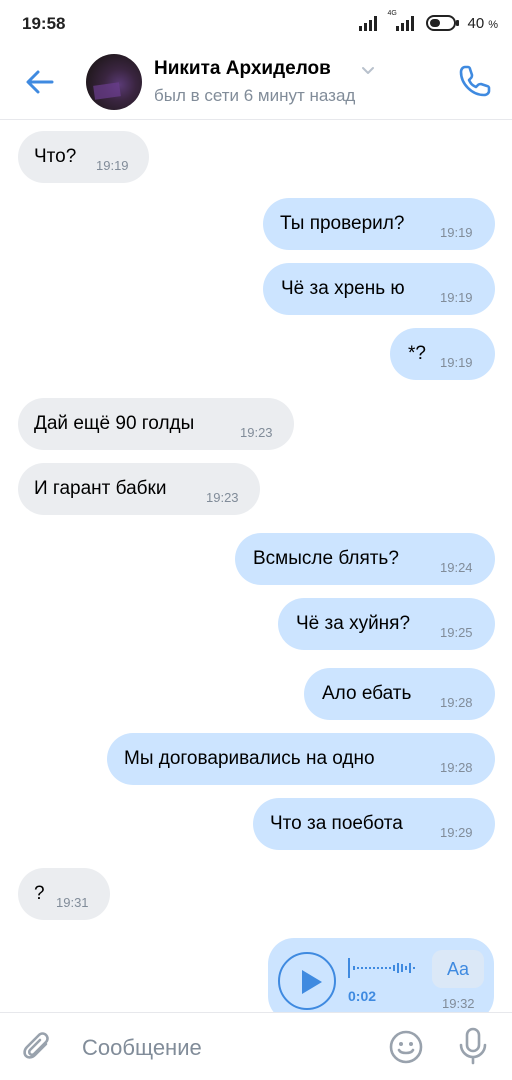 Image resolution: width=512 pixels, height=1080 pixels. I want to click on message-time: 19:24, so click(456, 567).